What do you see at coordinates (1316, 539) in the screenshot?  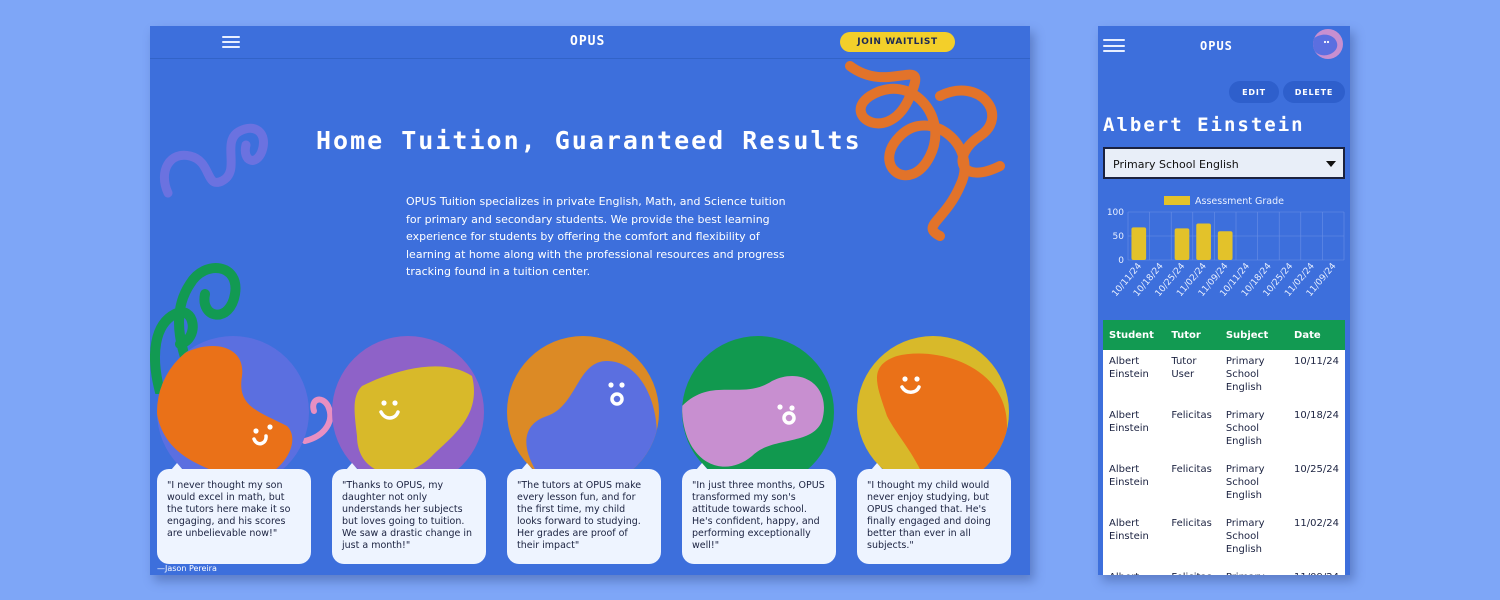 I see `cell-date: 11/02/24` at bounding box center [1316, 539].